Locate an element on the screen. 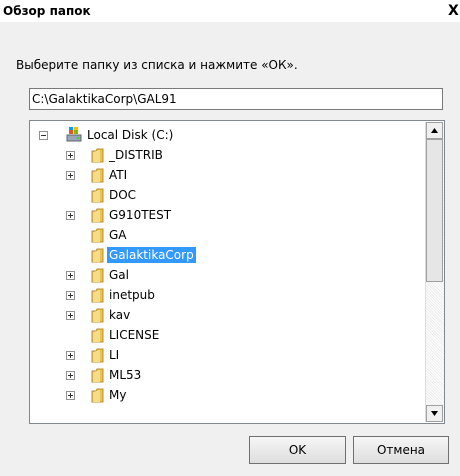 The width and height of the screenshot is (460, 476). tree-item-label: _DISTRIB is located at coordinates (136, 155).